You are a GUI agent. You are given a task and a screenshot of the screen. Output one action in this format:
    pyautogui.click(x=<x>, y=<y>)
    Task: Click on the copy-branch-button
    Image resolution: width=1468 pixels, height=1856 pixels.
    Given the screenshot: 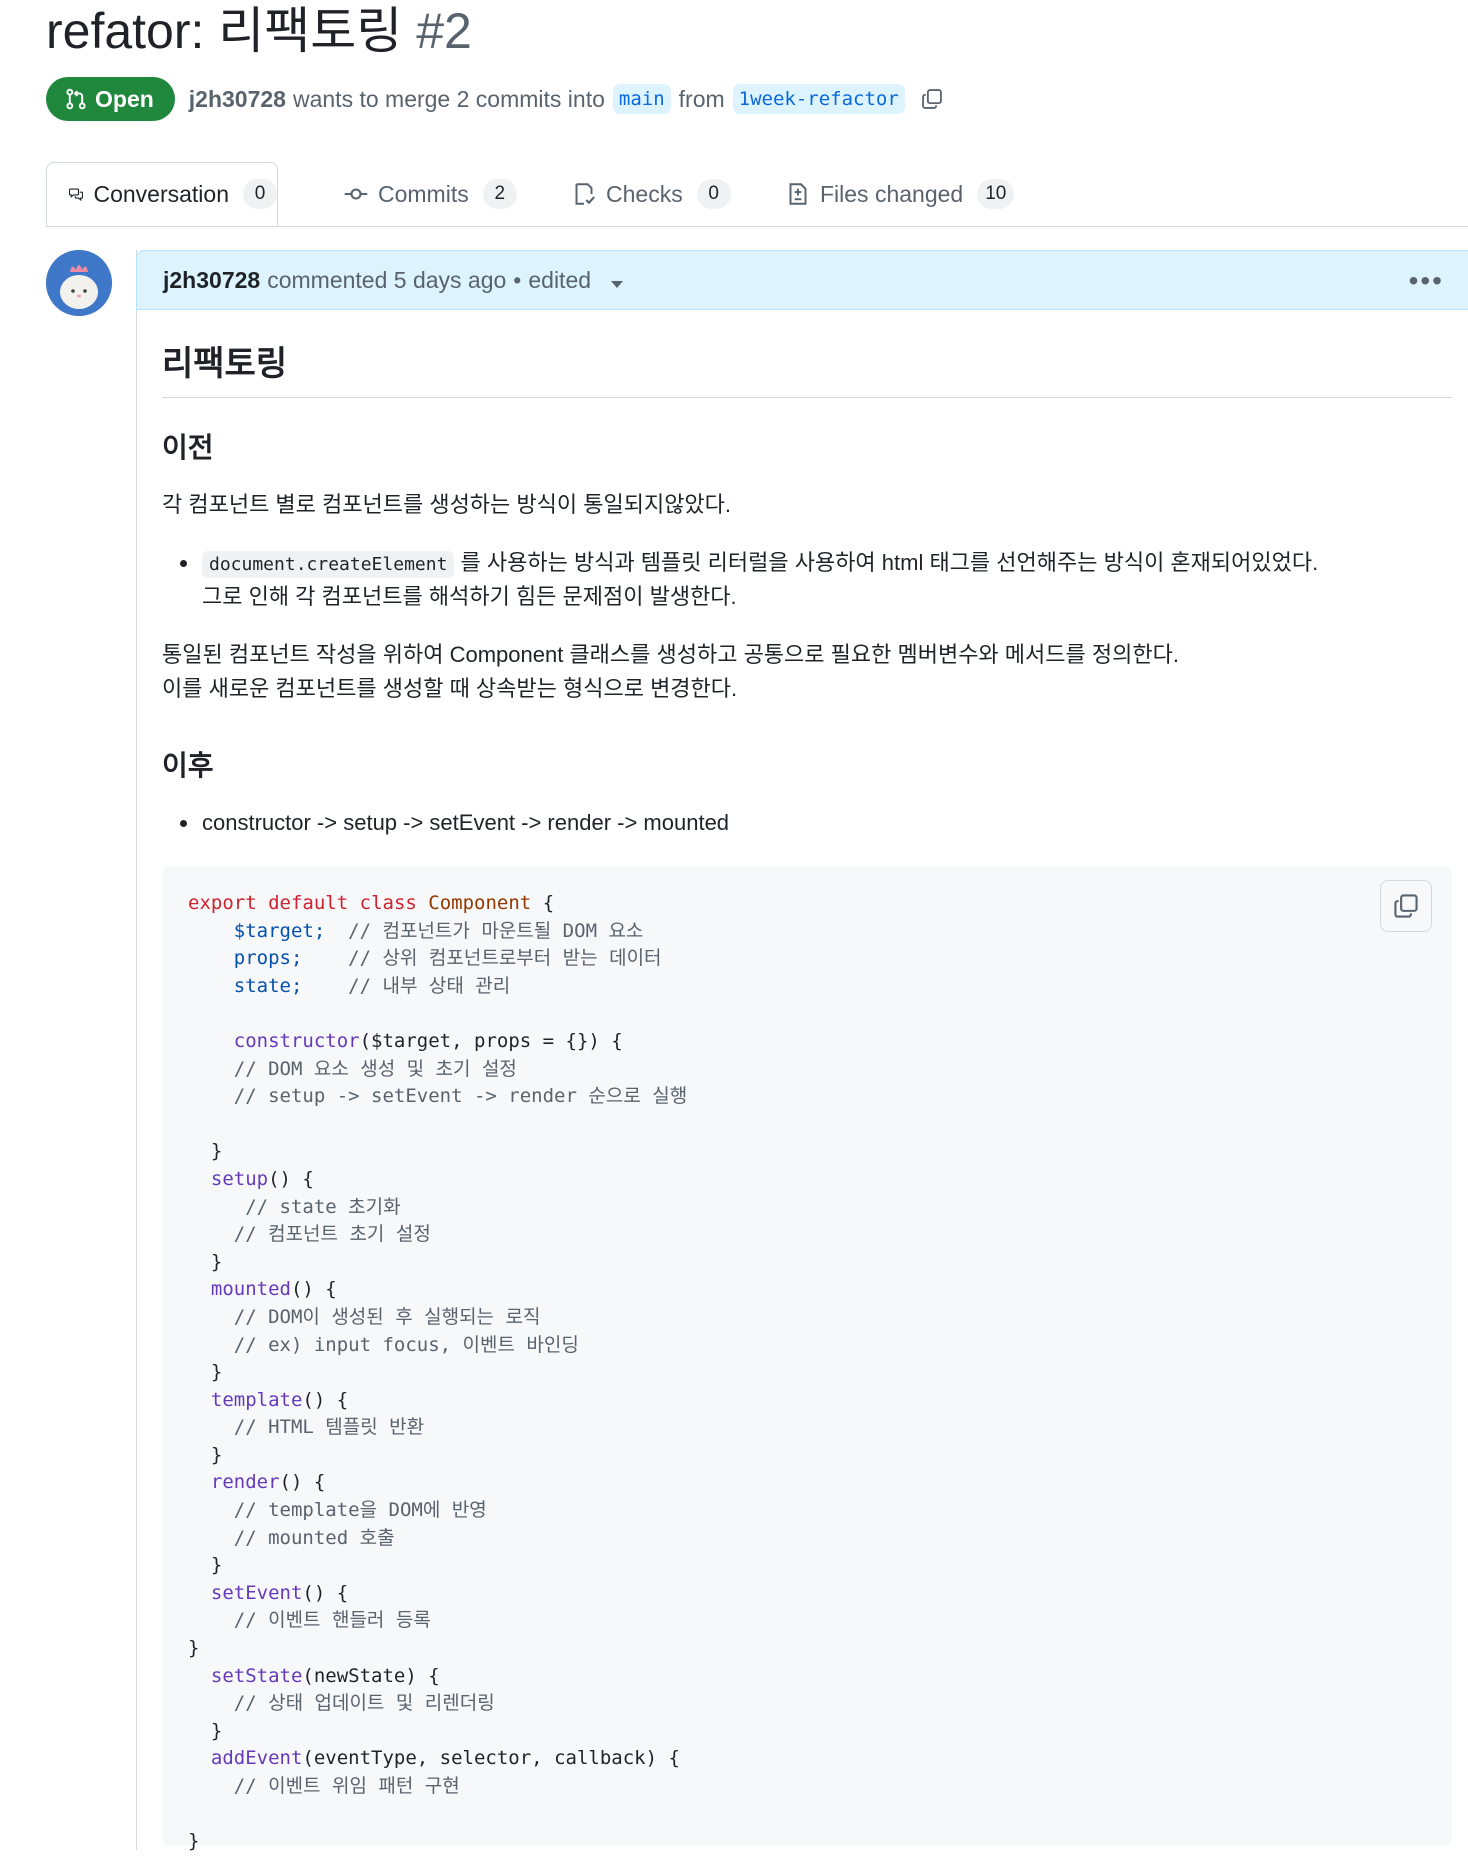 What is the action you would take?
    pyautogui.click(x=932, y=99)
    